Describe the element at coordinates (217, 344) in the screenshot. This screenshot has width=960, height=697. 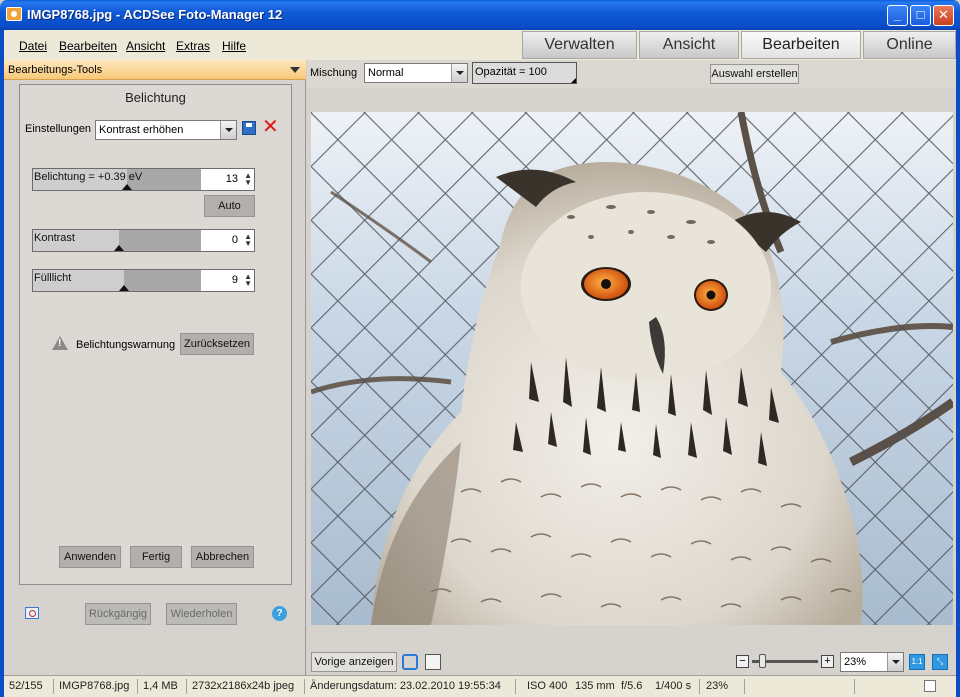
I see `reset-button: Zurücksetzen` at that location.